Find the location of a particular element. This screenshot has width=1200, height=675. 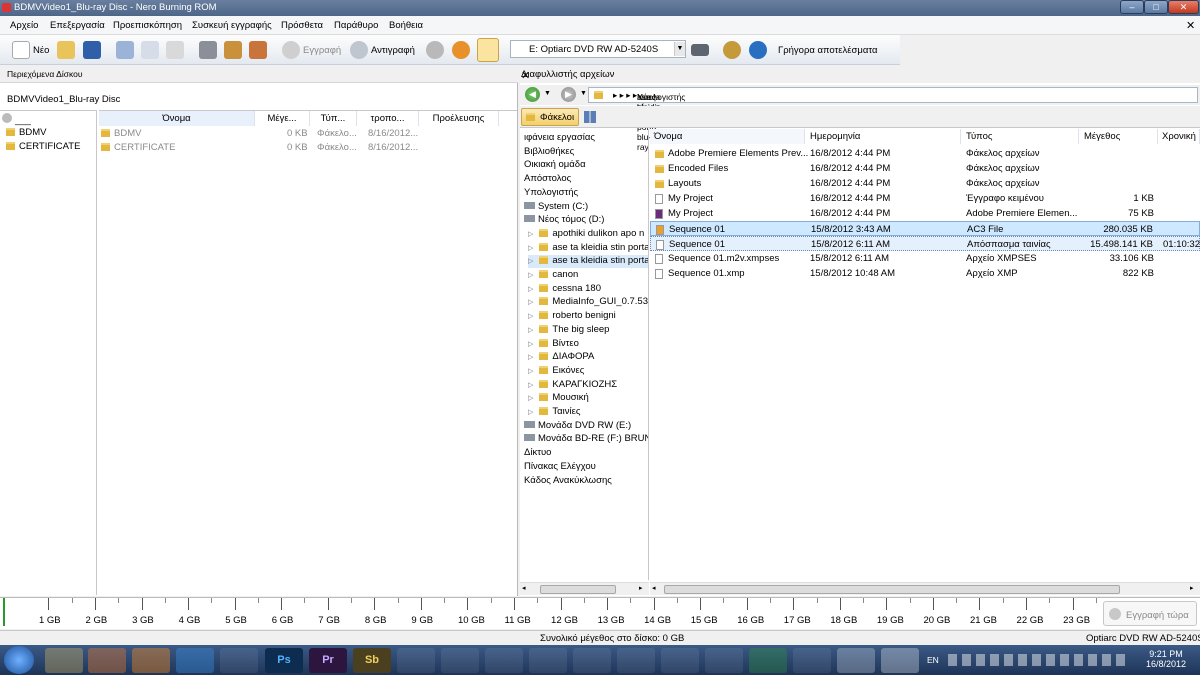

tree-scrollbar: ◂ ▸ is located at coordinates (584, 588).